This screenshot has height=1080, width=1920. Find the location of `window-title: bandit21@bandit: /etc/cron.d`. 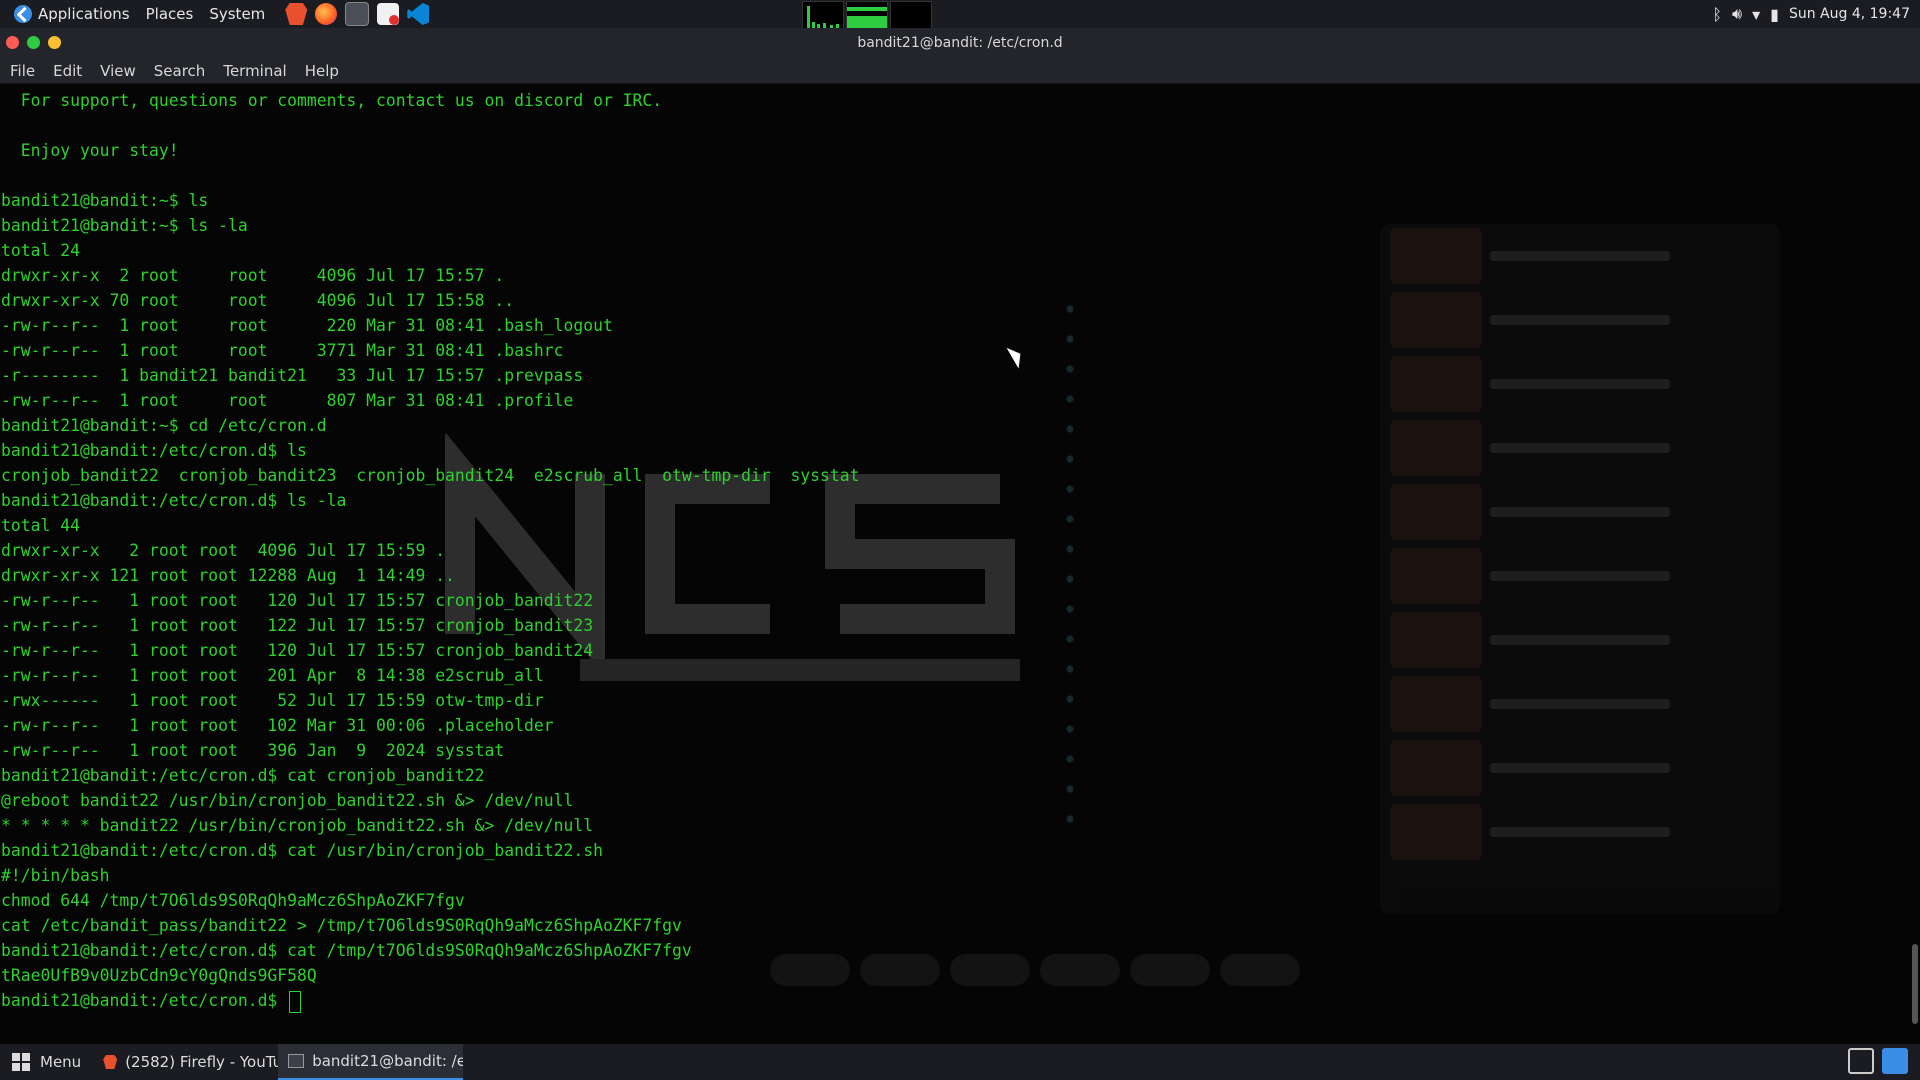

window-title: bandit21@bandit: /etc/cron.d is located at coordinates (960, 43).